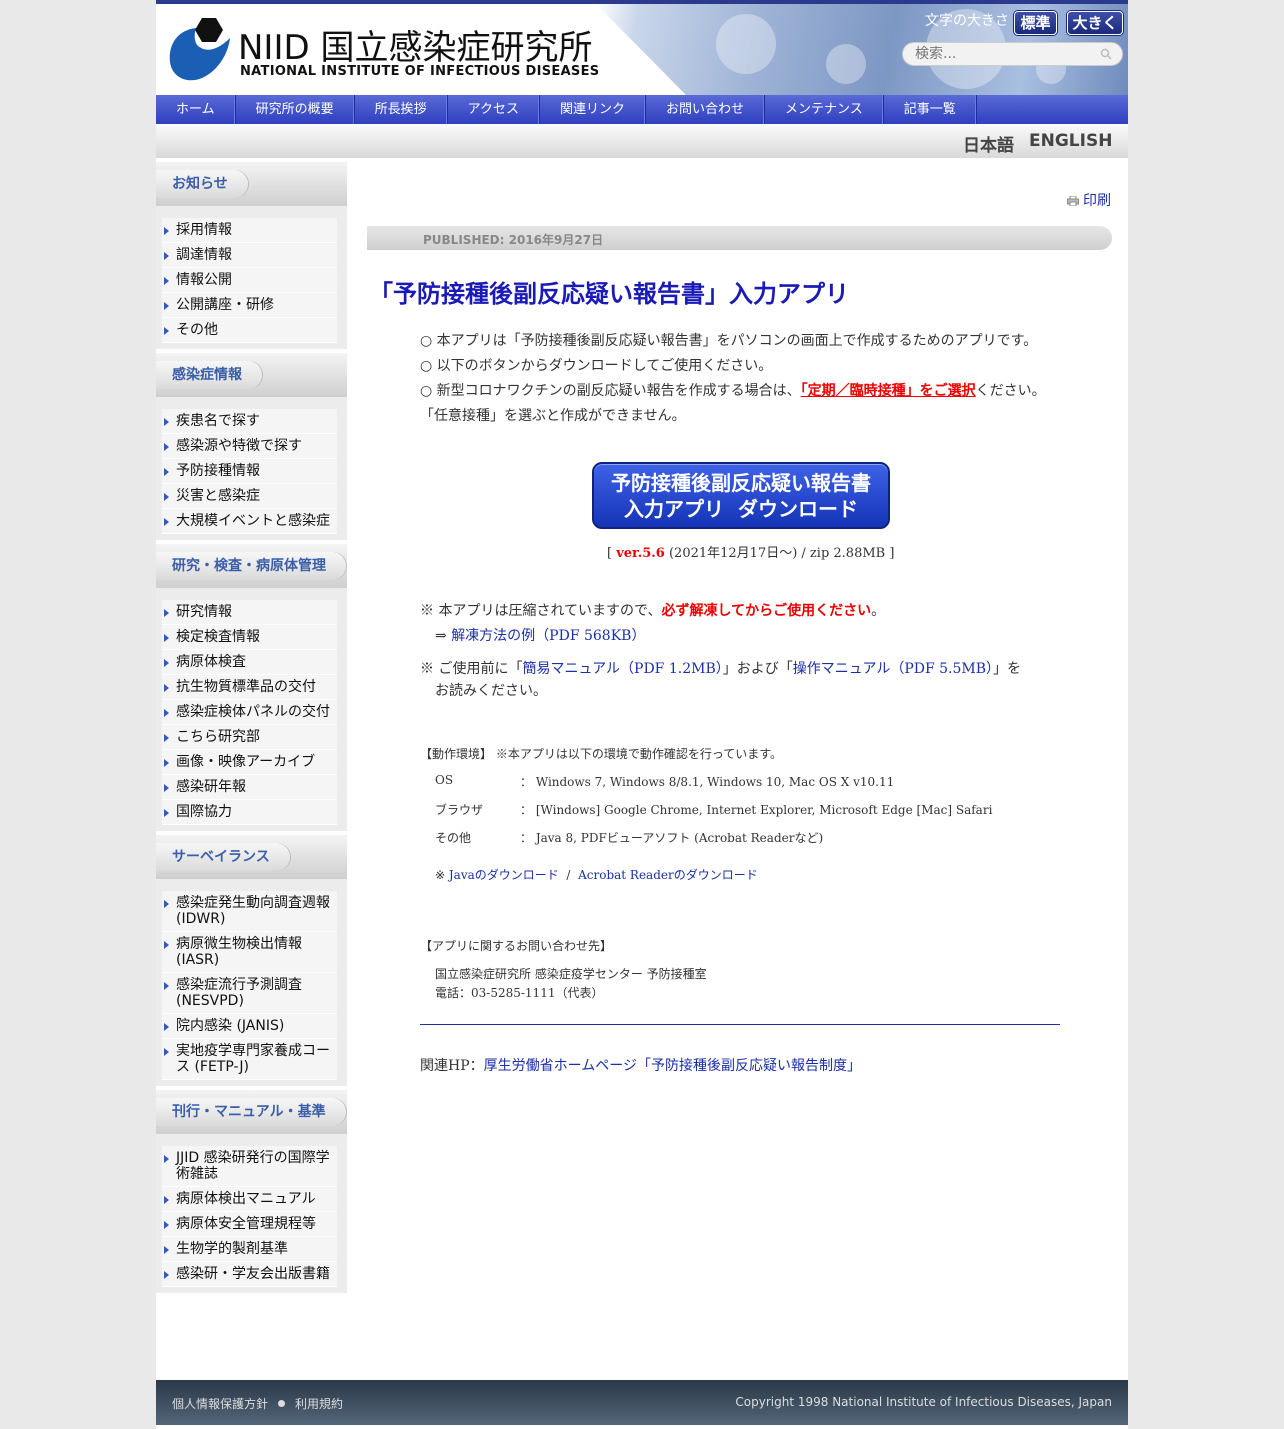 Image resolution: width=1284 pixels, height=1429 pixels. What do you see at coordinates (751, 553) in the screenshot?
I see `version-info: [ ver.5.6 (2021年12月17日～) / zip 2.88MB ]` at bounding box center [751, 553].